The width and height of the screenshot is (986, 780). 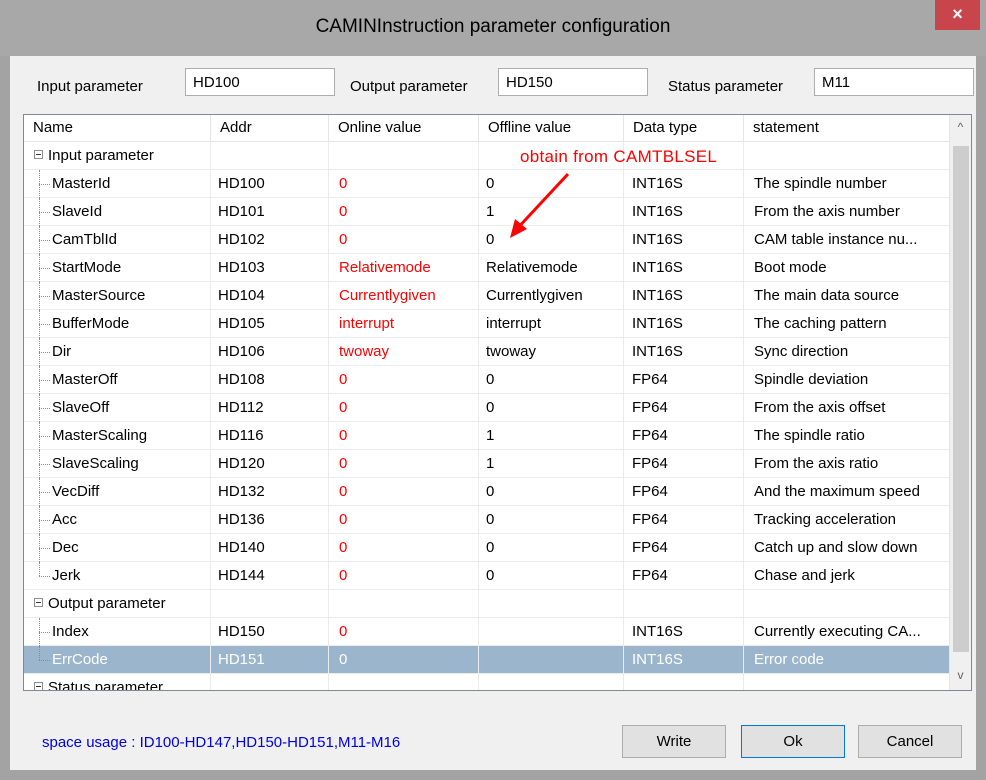 What do you see at coordinates (847, 128) in the screenshot?
I see `column-header-statement: statement` at bounding box center [847, 128].